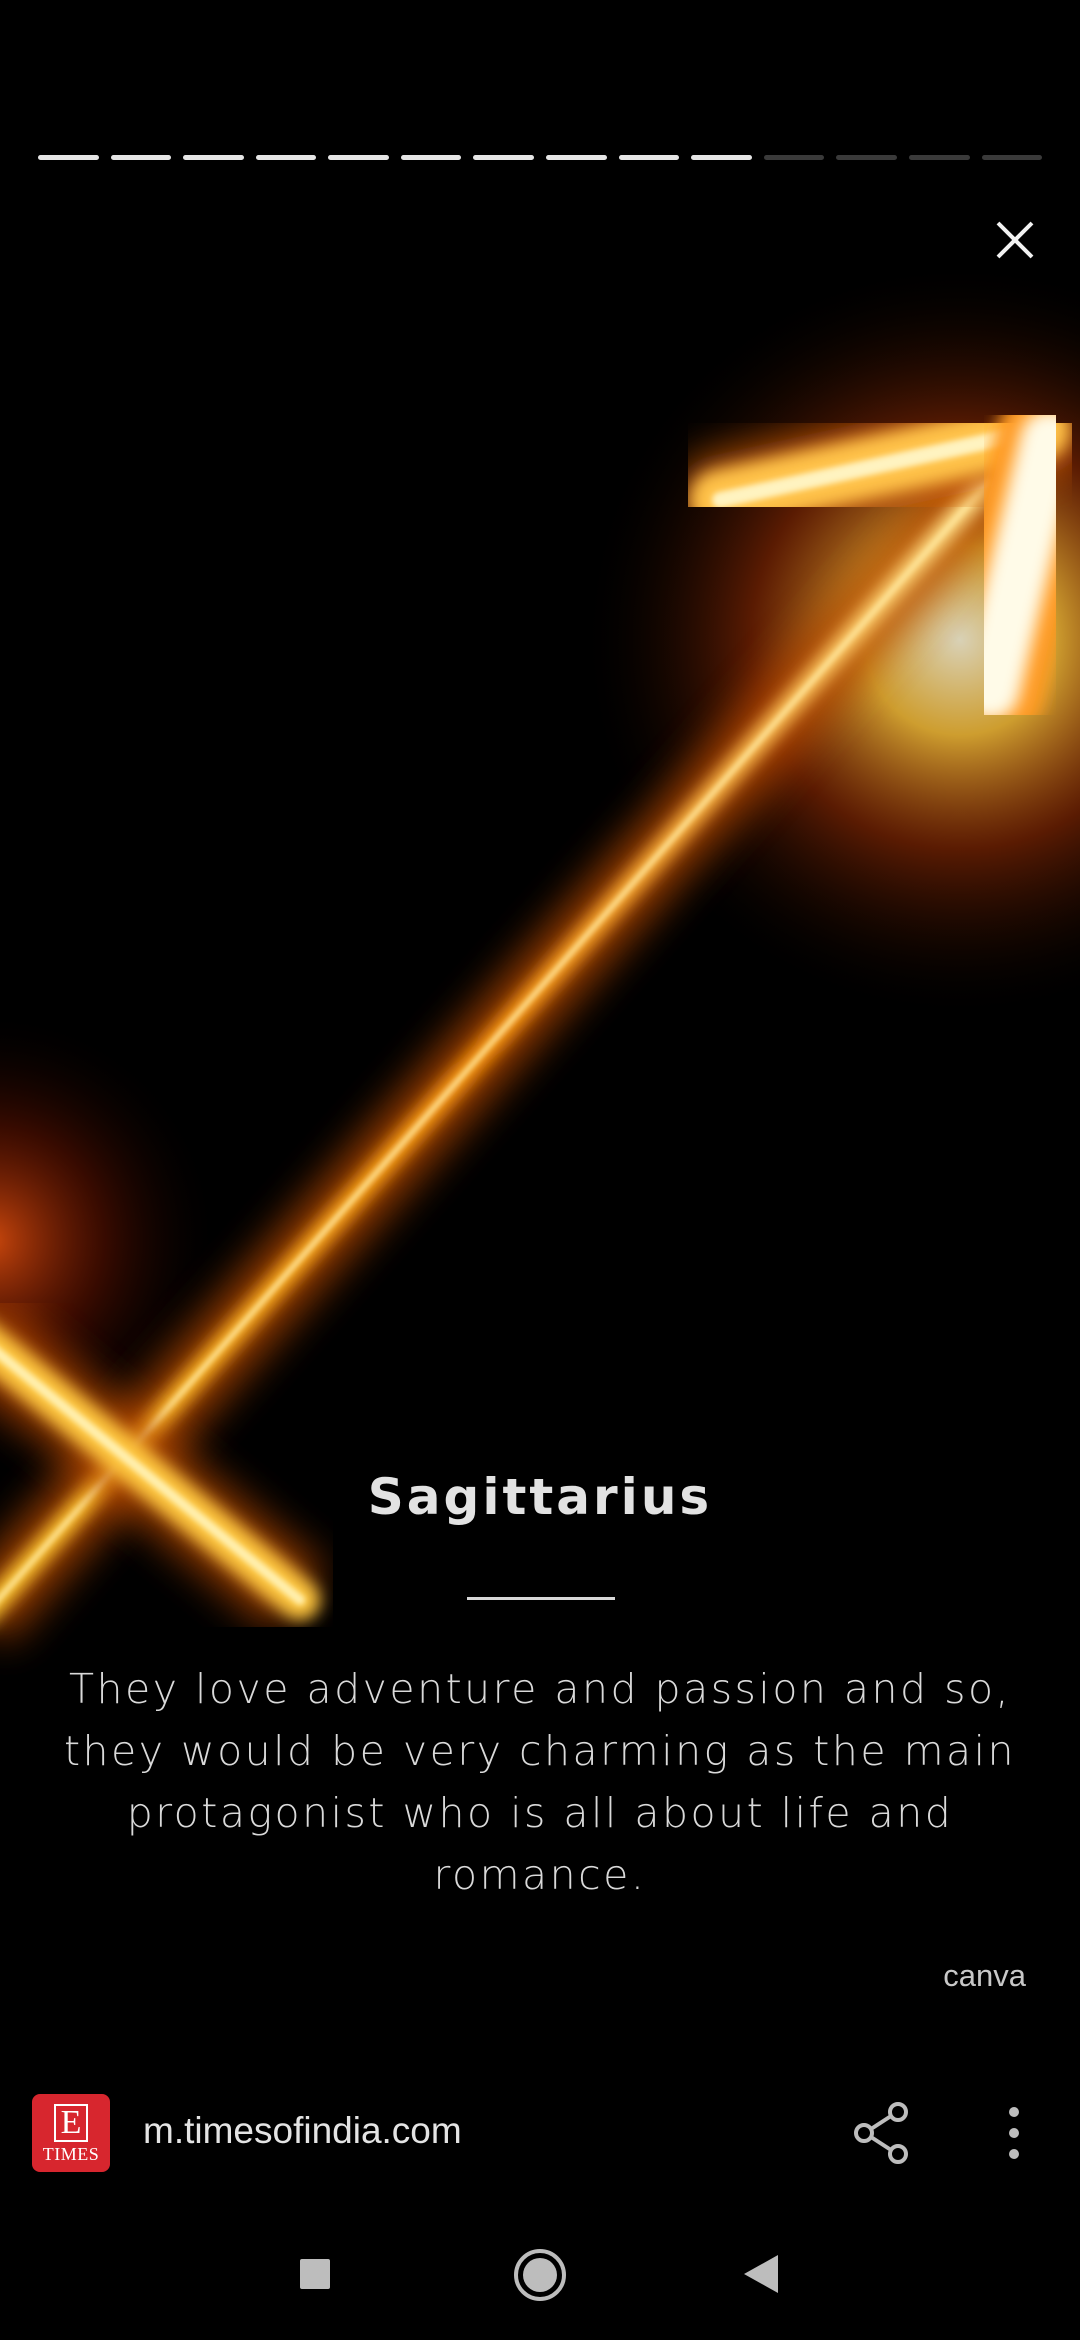 This screenshot has width=1080, height=2340. What do you see at coordinates (540, 2275) in the screenshot?
I see `home-circle-icon` at bounding box center [540, 2275].